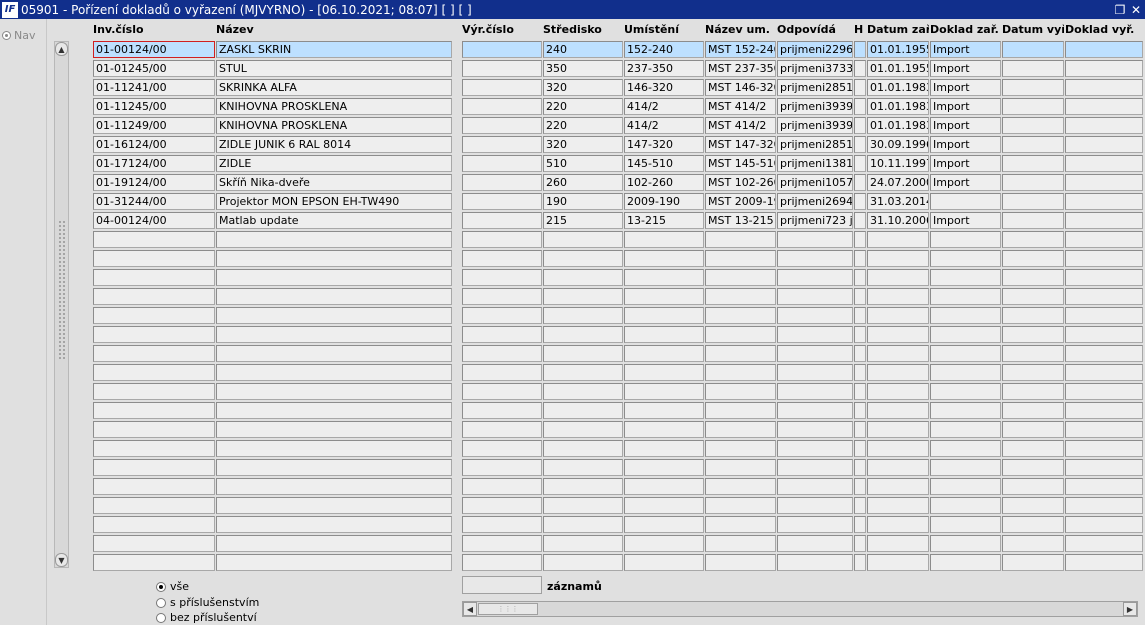  I want to click on cell-nazev: KNIHOVNA PROSKLENA, so click(334, 125).